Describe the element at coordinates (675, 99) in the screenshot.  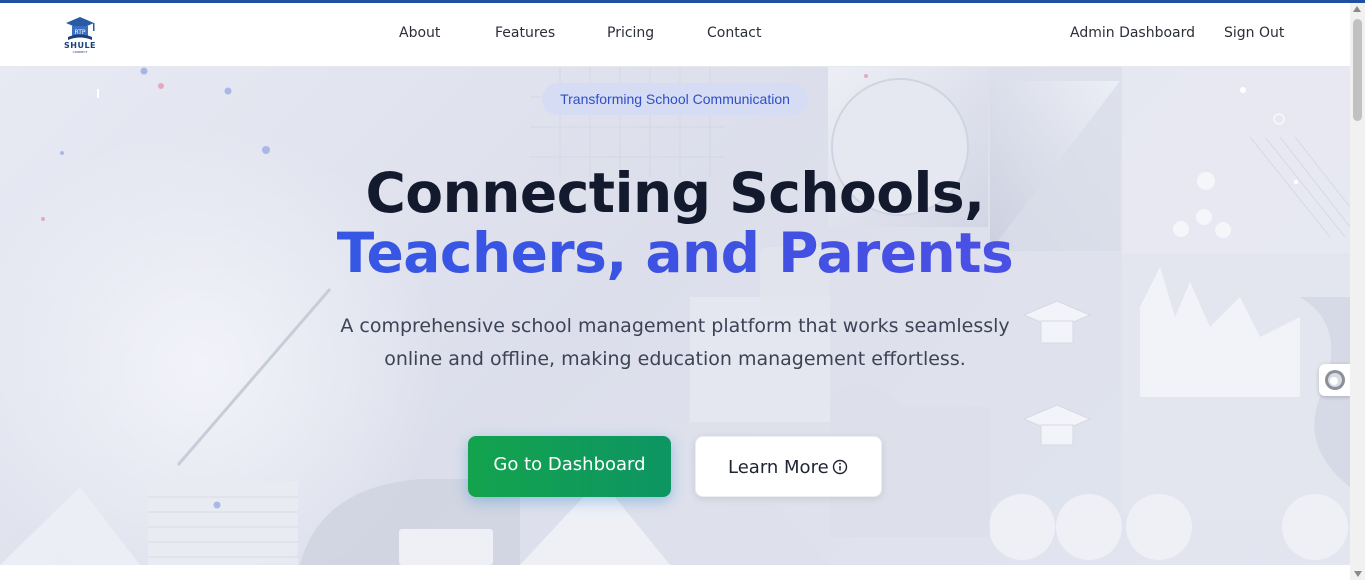
I see `hero-badge: Transforming School Communication` at that location.